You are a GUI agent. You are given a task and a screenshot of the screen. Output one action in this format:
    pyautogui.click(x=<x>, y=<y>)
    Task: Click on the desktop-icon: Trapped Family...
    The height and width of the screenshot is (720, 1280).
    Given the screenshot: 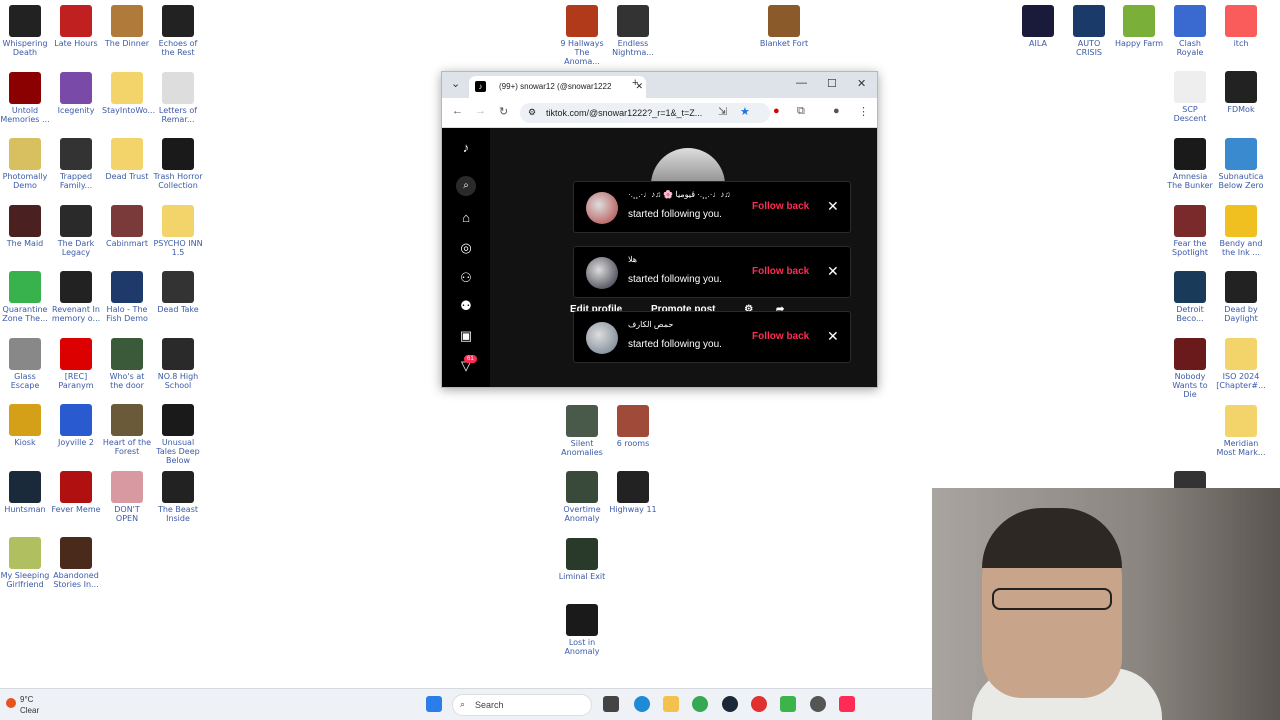 What is the action you would take?
    pyautogui.click(x=76, y=164)
    